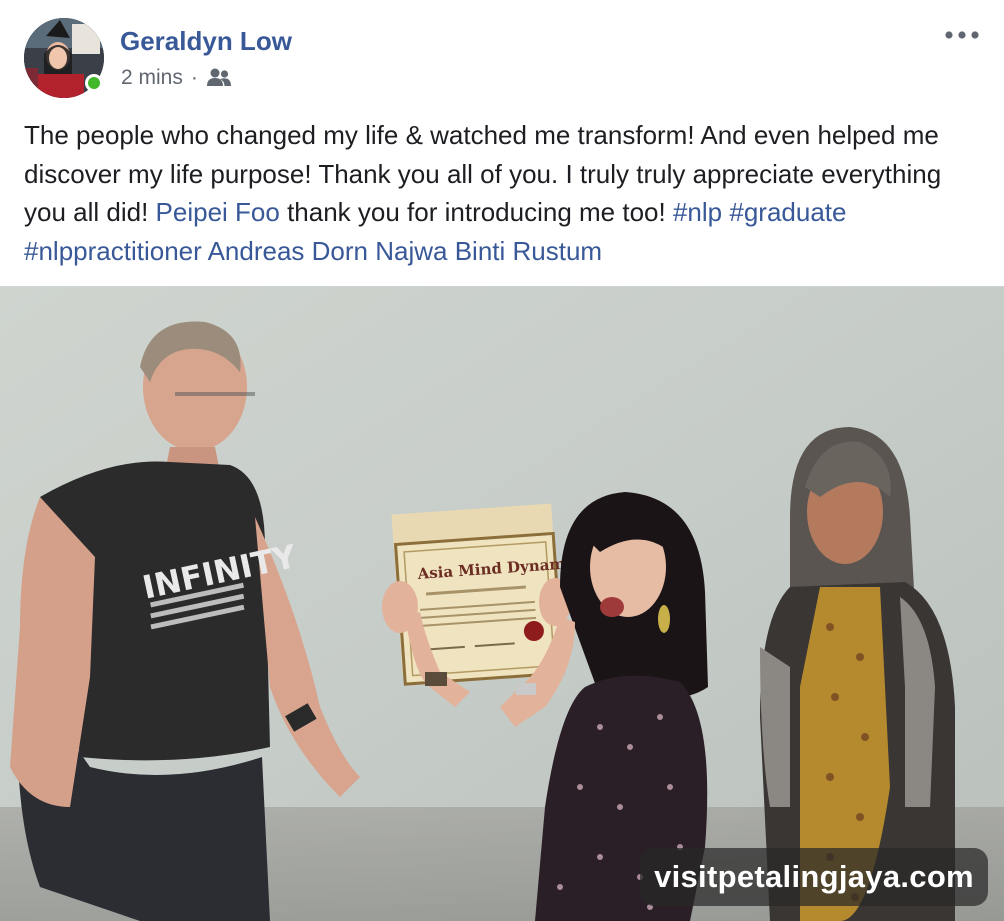  Describe the element at coordinates (814, 877) in the screenshot. I see `watermark-label: visitpetalingjaya.com` at that location.